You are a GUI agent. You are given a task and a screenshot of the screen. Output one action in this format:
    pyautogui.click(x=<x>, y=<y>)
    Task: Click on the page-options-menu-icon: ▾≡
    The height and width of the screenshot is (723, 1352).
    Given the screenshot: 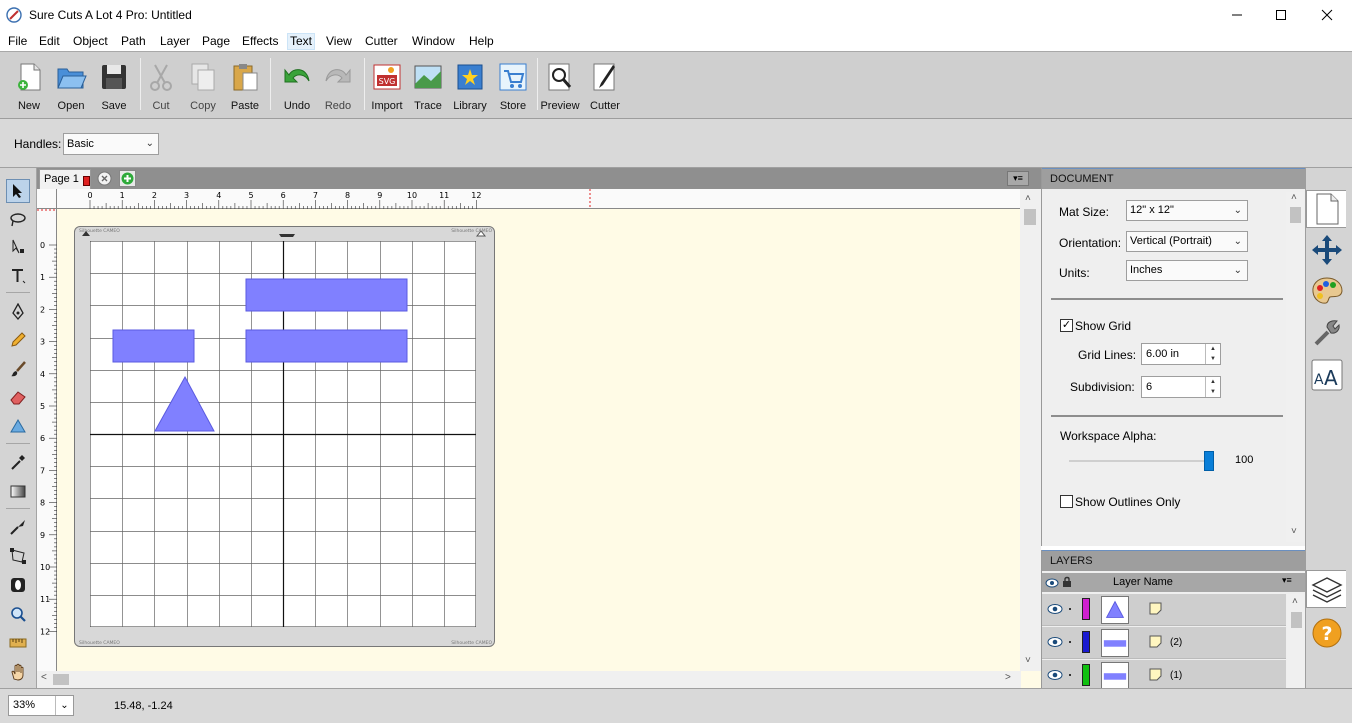 What is the action you would take?
    pyautogui.click(x=1018, y=178)
    